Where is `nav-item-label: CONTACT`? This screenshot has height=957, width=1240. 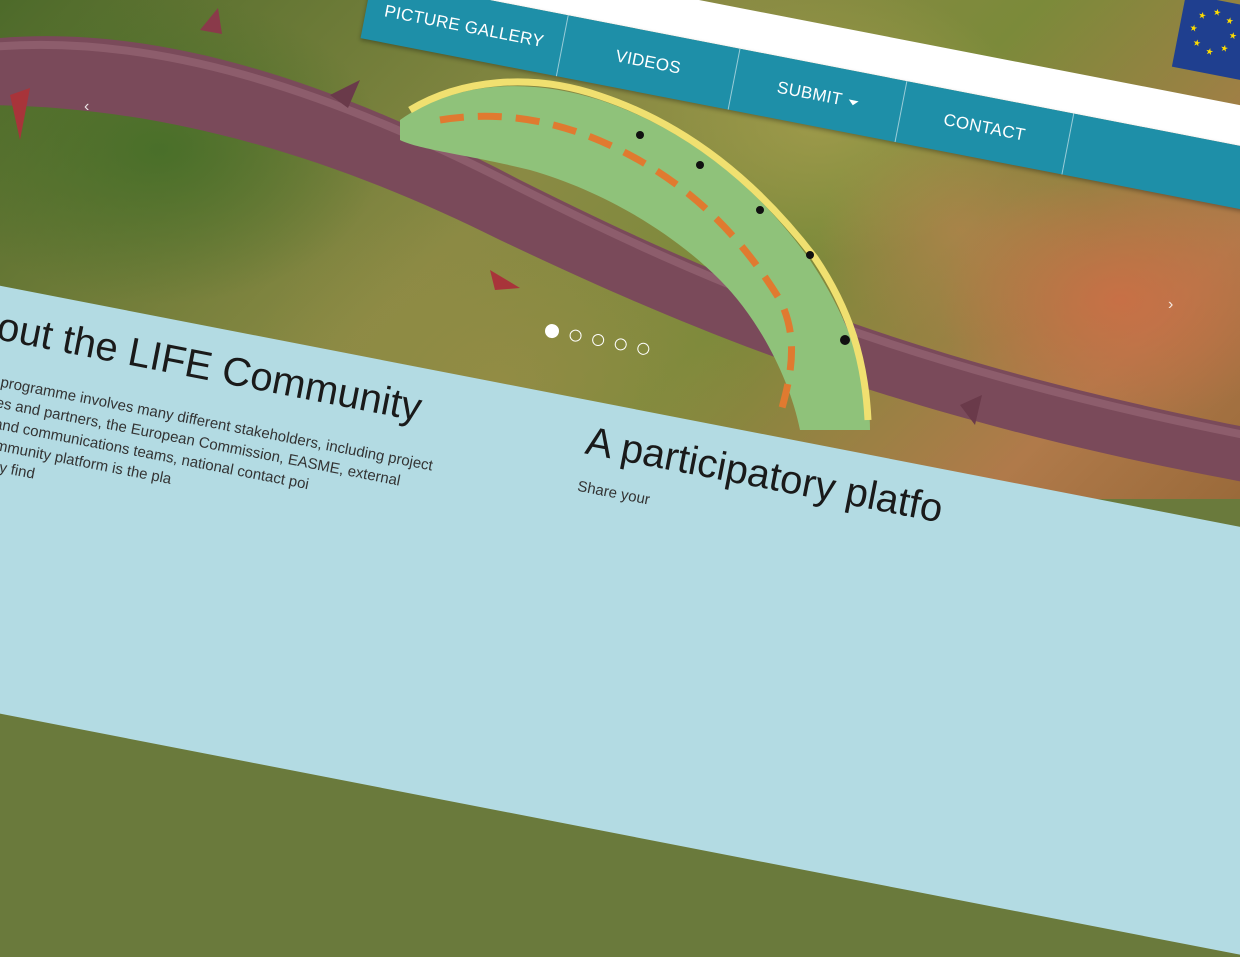 nav-item-label: CONTACT is located at coordinates (984, 127).